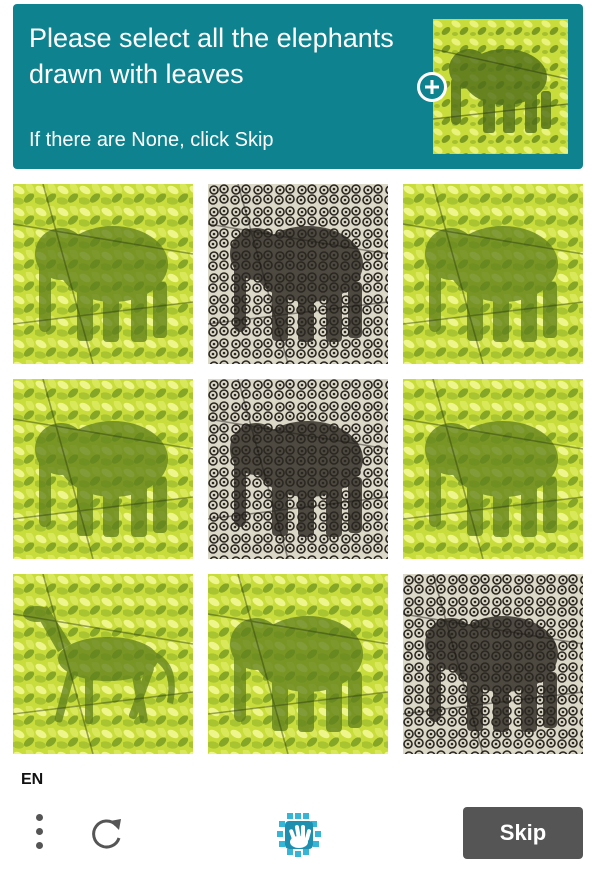 This screenshot has width=593, height=869. I want to click on horse-image, so click(103, 664).